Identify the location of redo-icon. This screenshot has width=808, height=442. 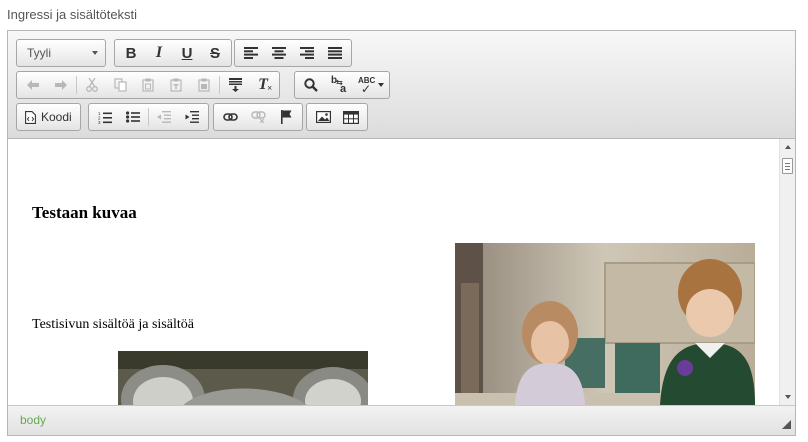
(61, 85).